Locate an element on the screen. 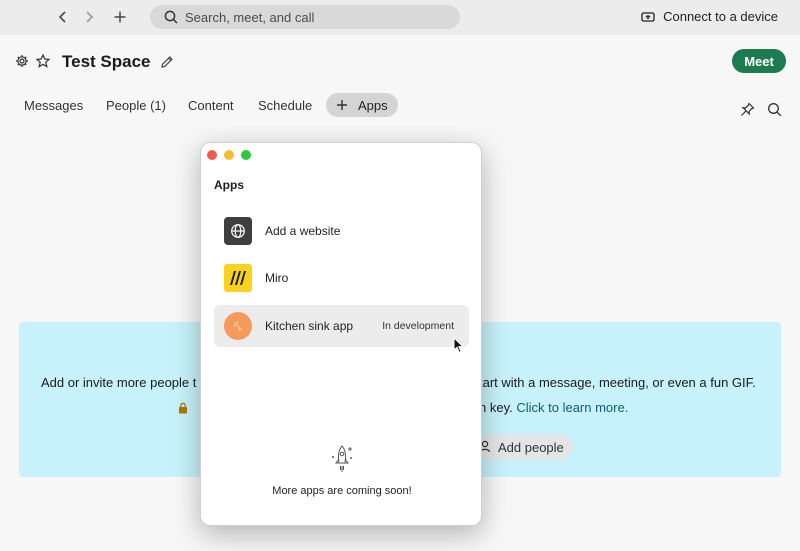 Image resolution: width=800 pixels, height=551 pixels. tab-schedule: Schedule is located at coordinates (285, 105).